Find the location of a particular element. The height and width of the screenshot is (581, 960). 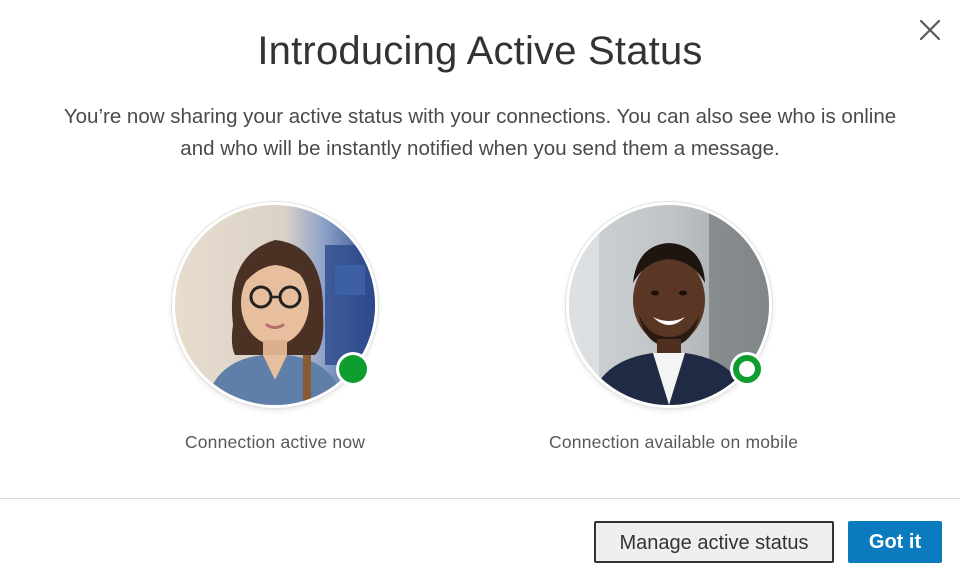

active-status-indicator is located at coordinates (353, 369).